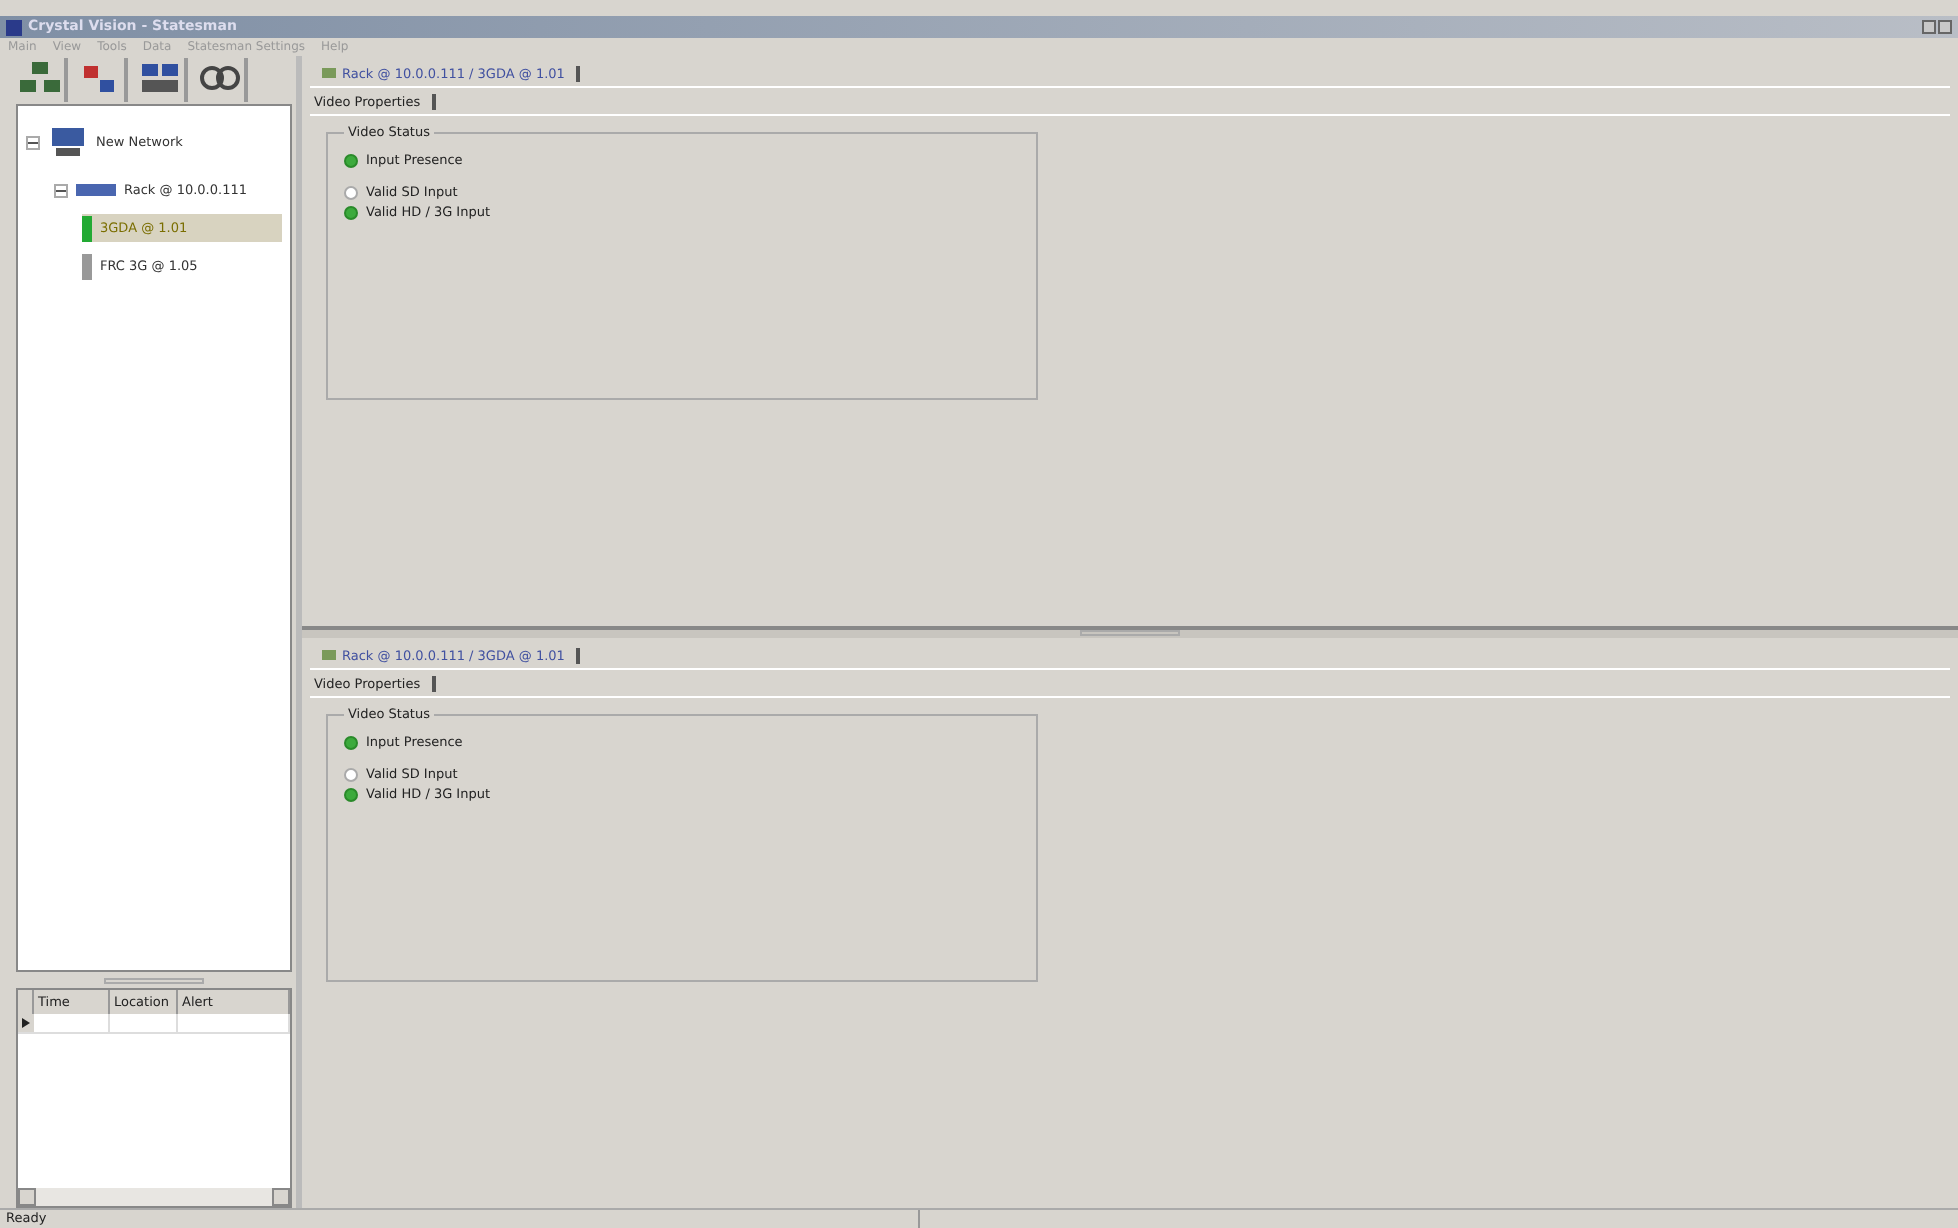  Describe the element at coordinates (1945, 27) in the screenshot. I see `maximize-button` at that location.